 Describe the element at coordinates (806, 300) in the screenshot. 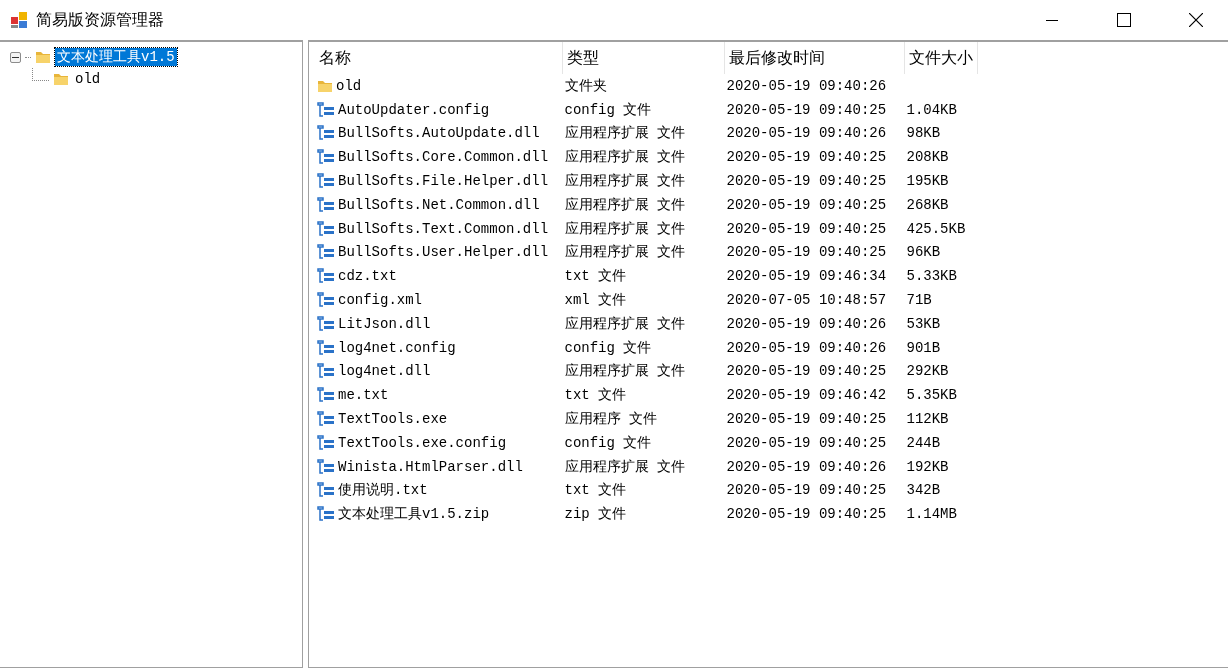

I see `modified-time: 2020-07-05 10:48:57` at that location.